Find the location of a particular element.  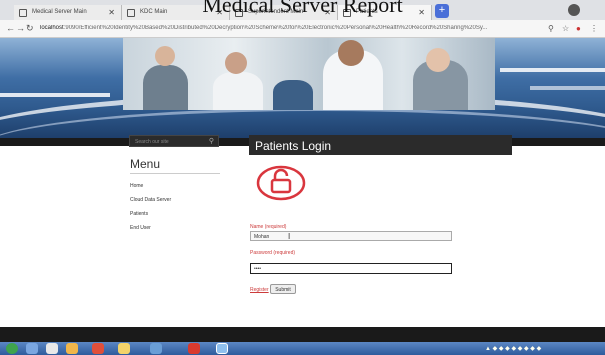

zoom-icon: ⚲ is located at coordinates (551, 28).